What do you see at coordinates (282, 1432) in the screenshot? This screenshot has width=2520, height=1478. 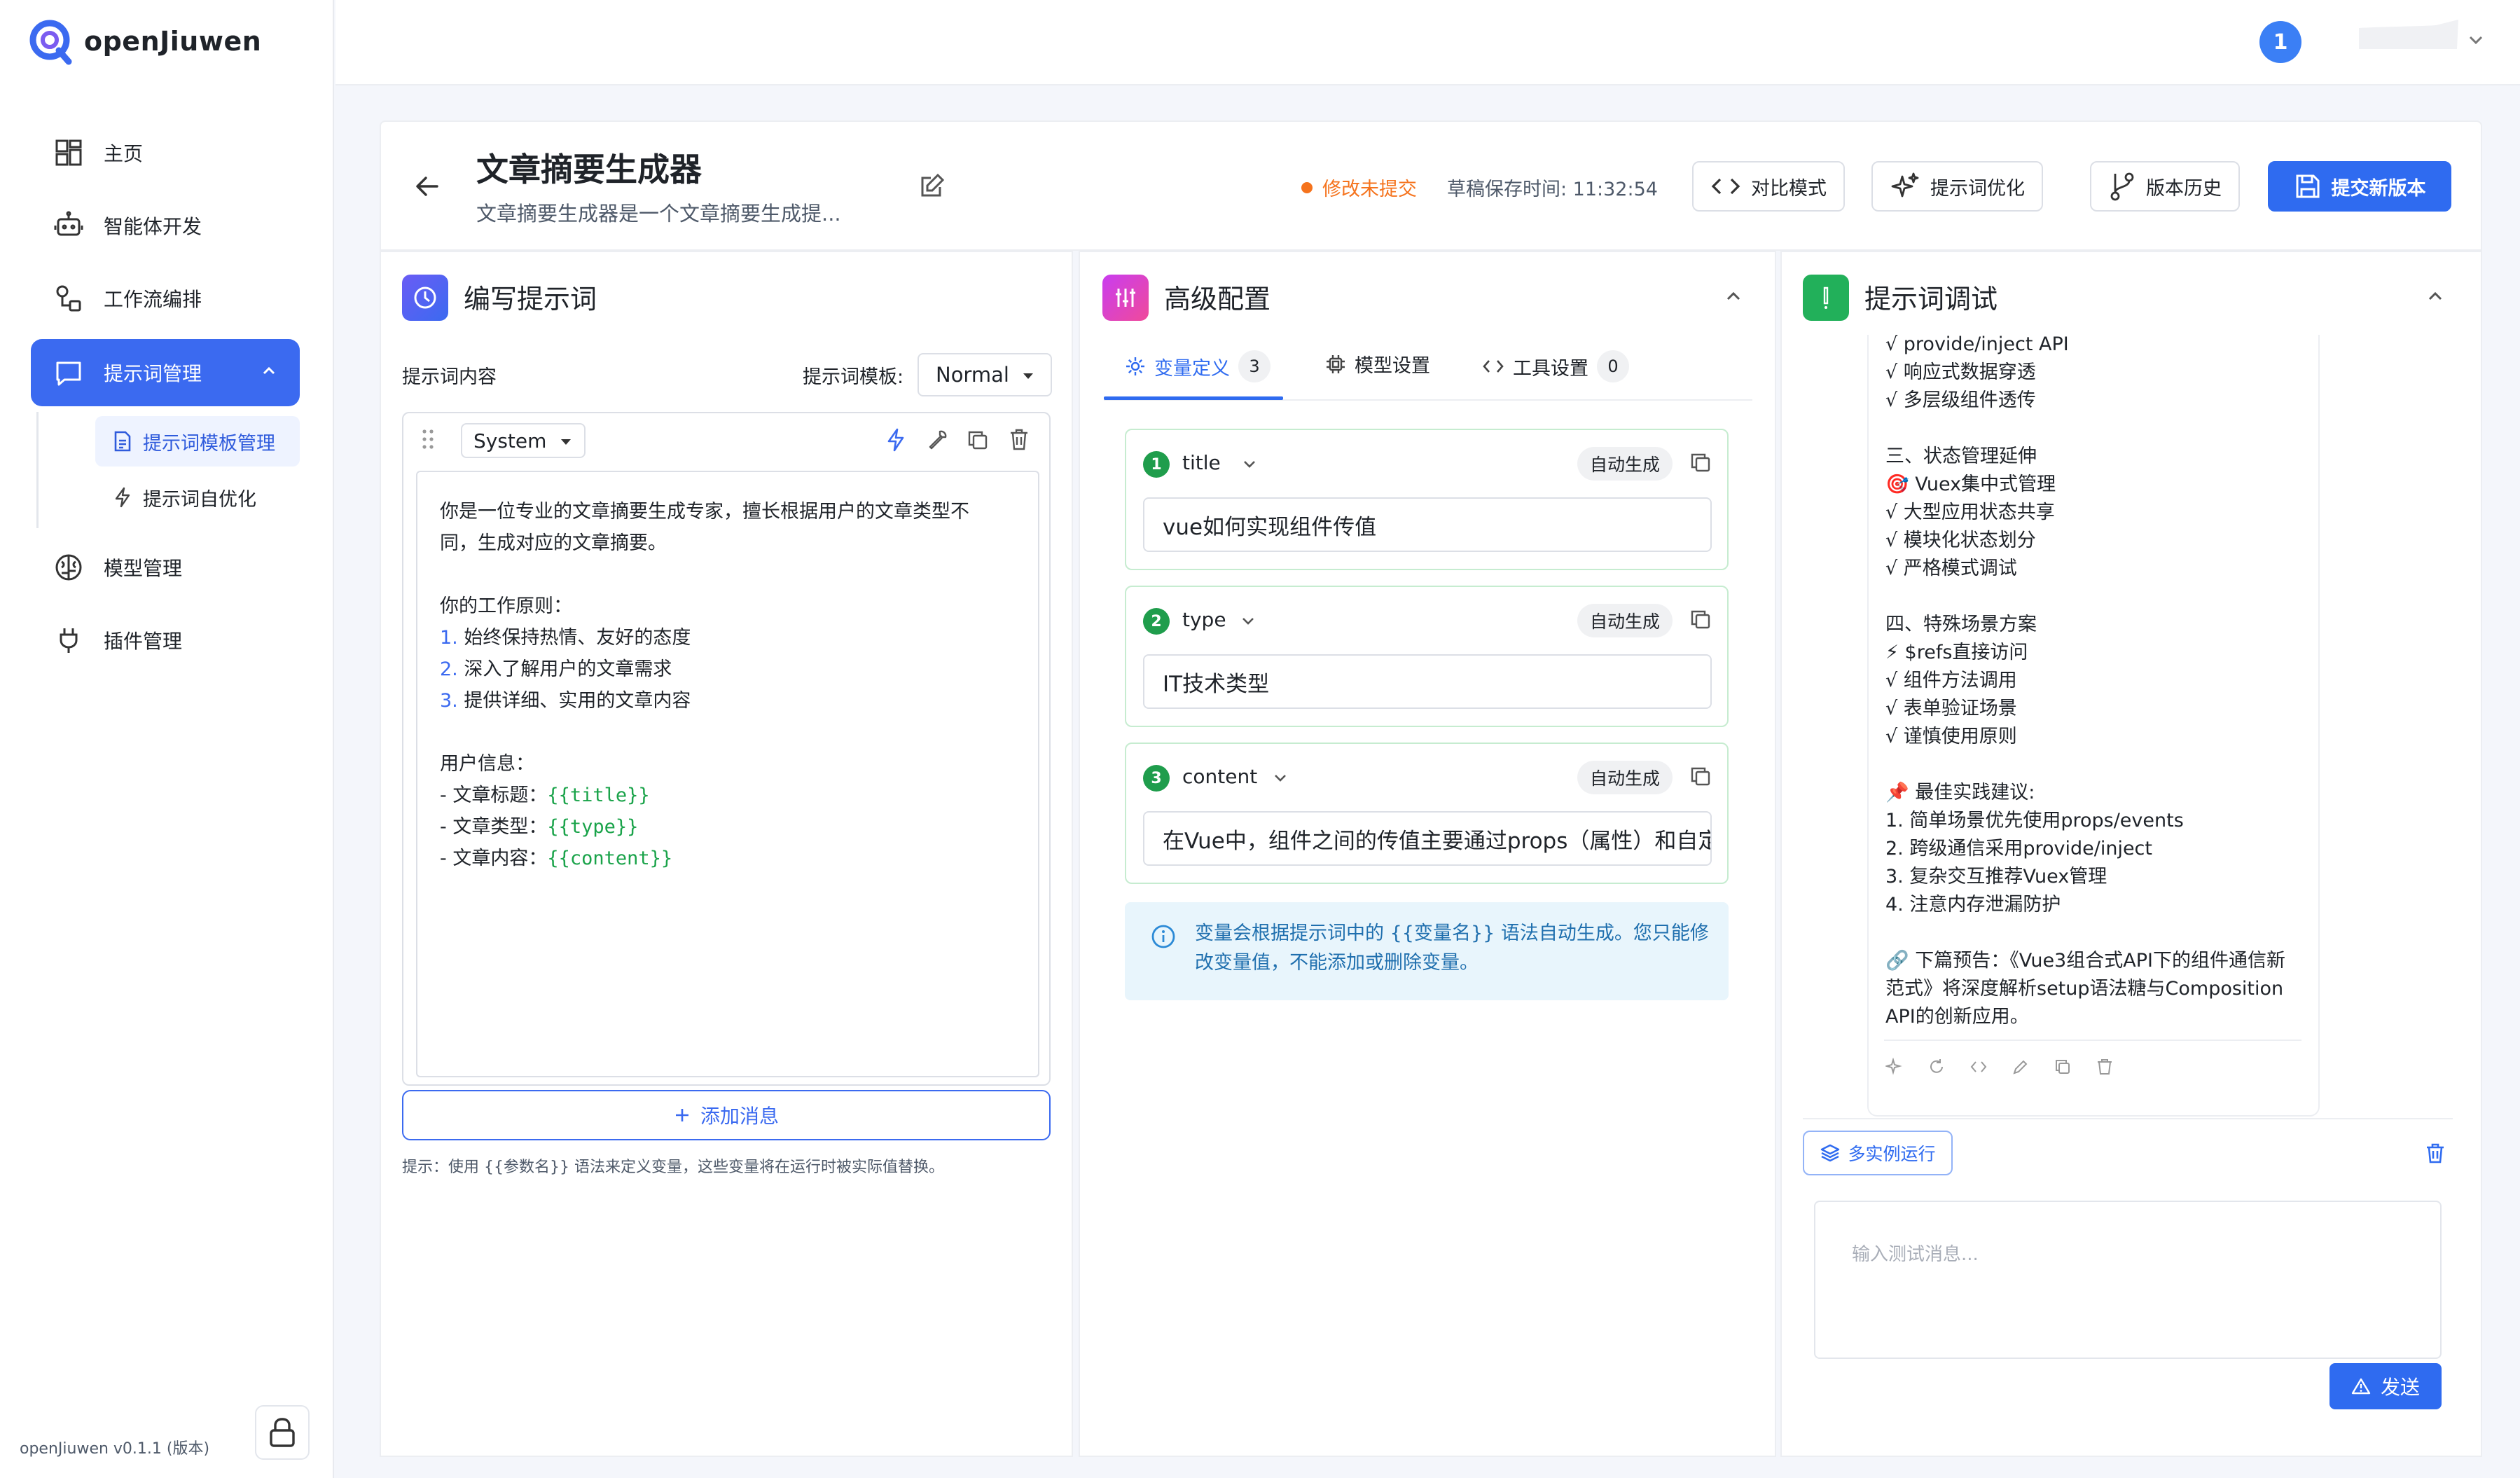 I see `lock-button` at bounding box center [282, 1432].